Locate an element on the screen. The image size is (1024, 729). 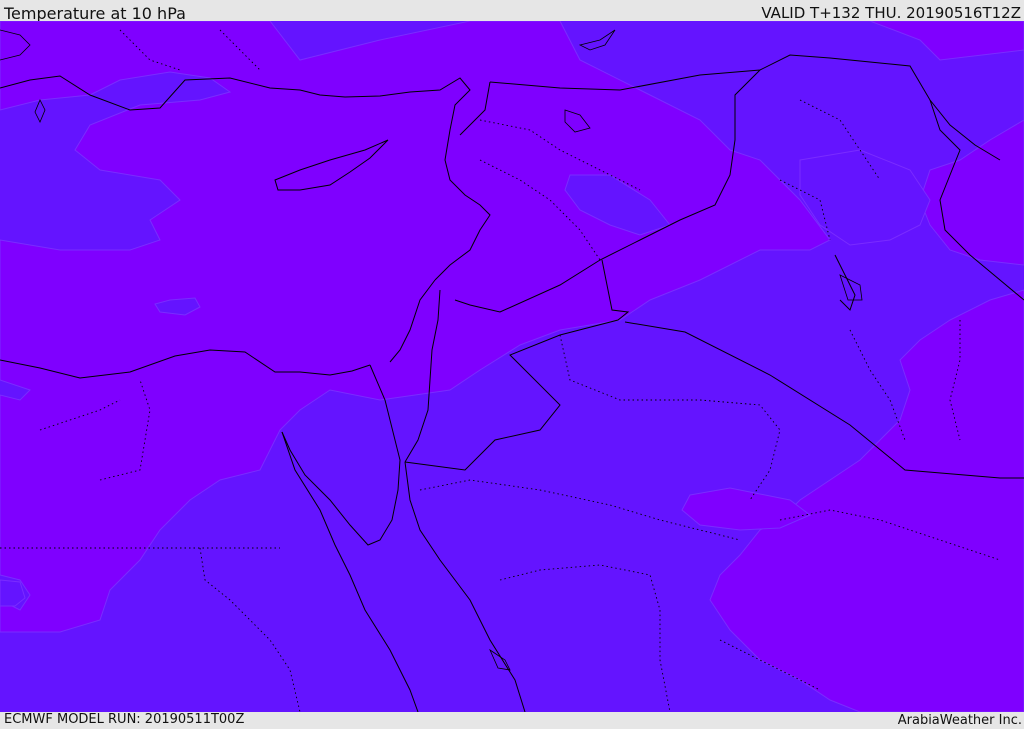
credit-label: ArabiaWeather Inc. is located at coordinates (959, 720).